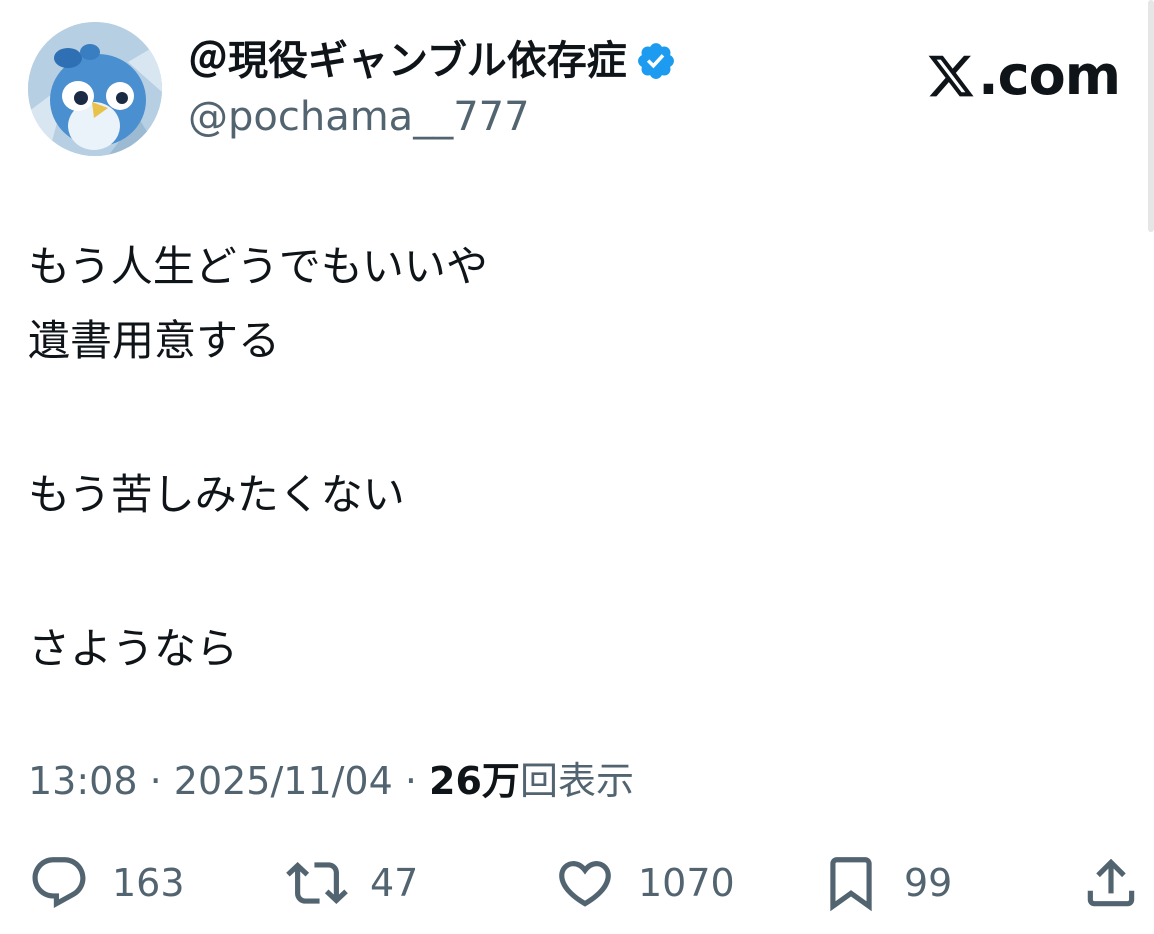 The image size is (1154, 934). I want to click on bookmark-count: 99, so click(928, 883).